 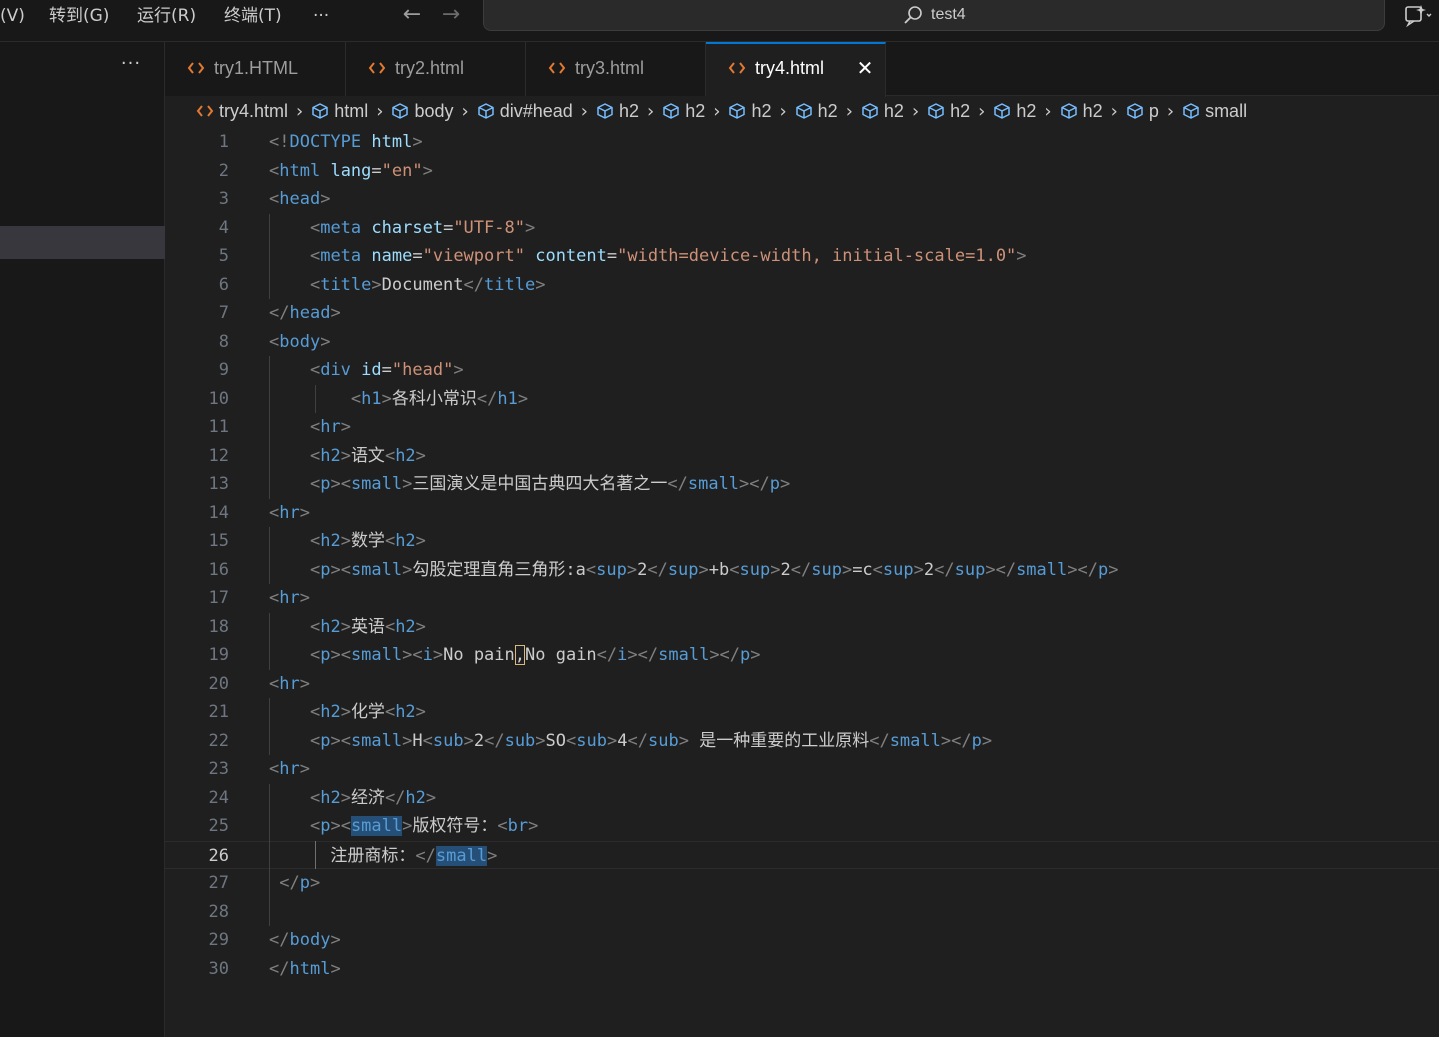 I want to click on code-token: small, so click(x=376, y=826).